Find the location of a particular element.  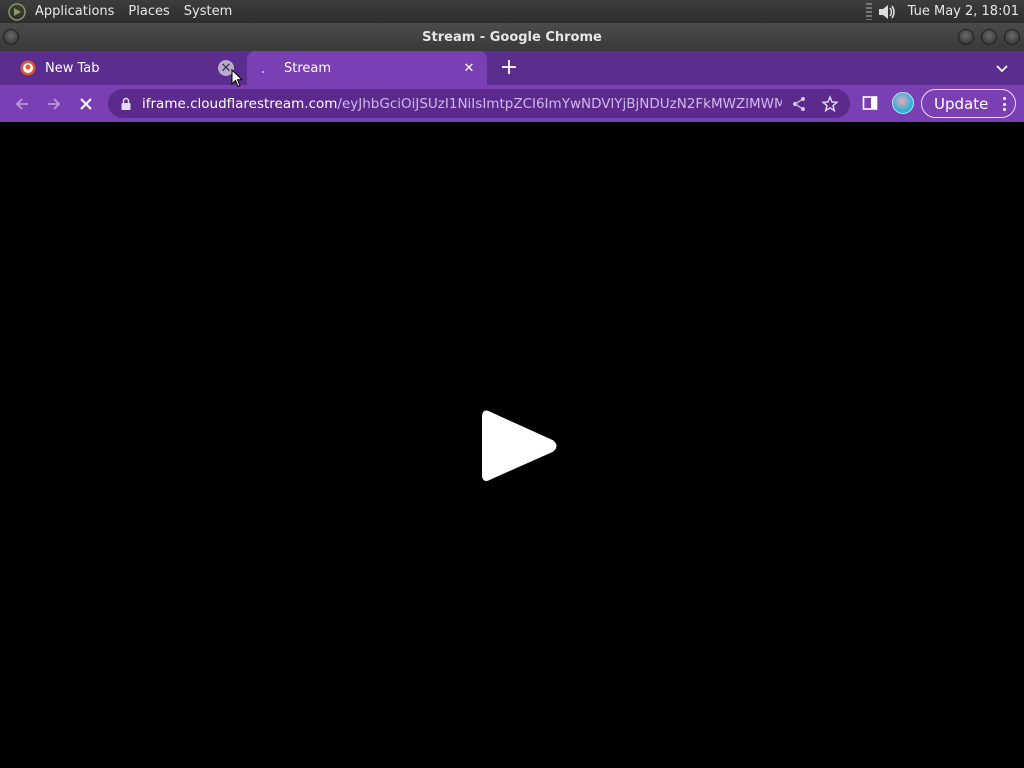

tab-stream: Stream ✕ is located at coordinates (367, 68).